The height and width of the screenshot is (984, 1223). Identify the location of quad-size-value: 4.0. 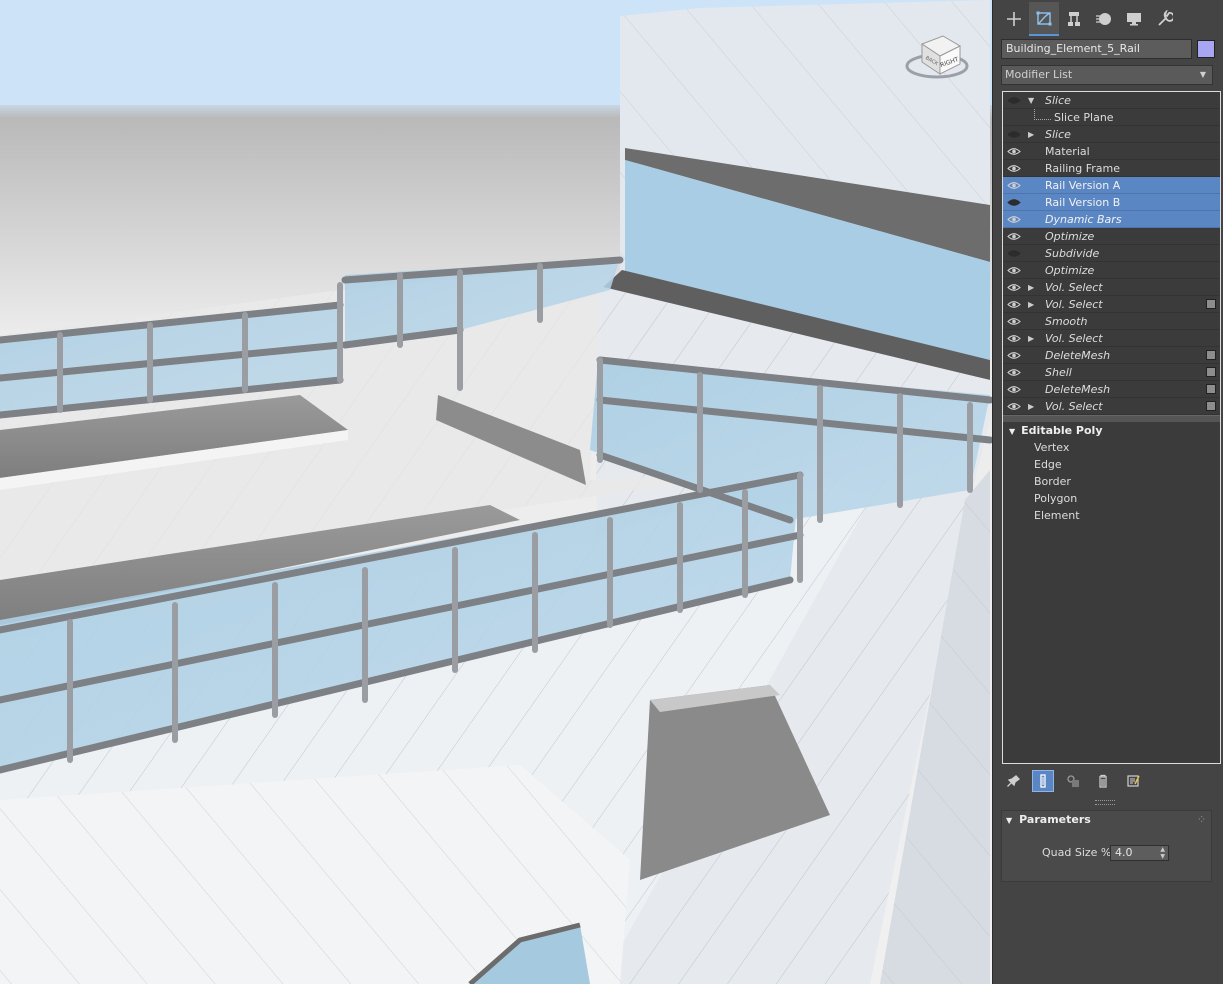
(1124, 852).